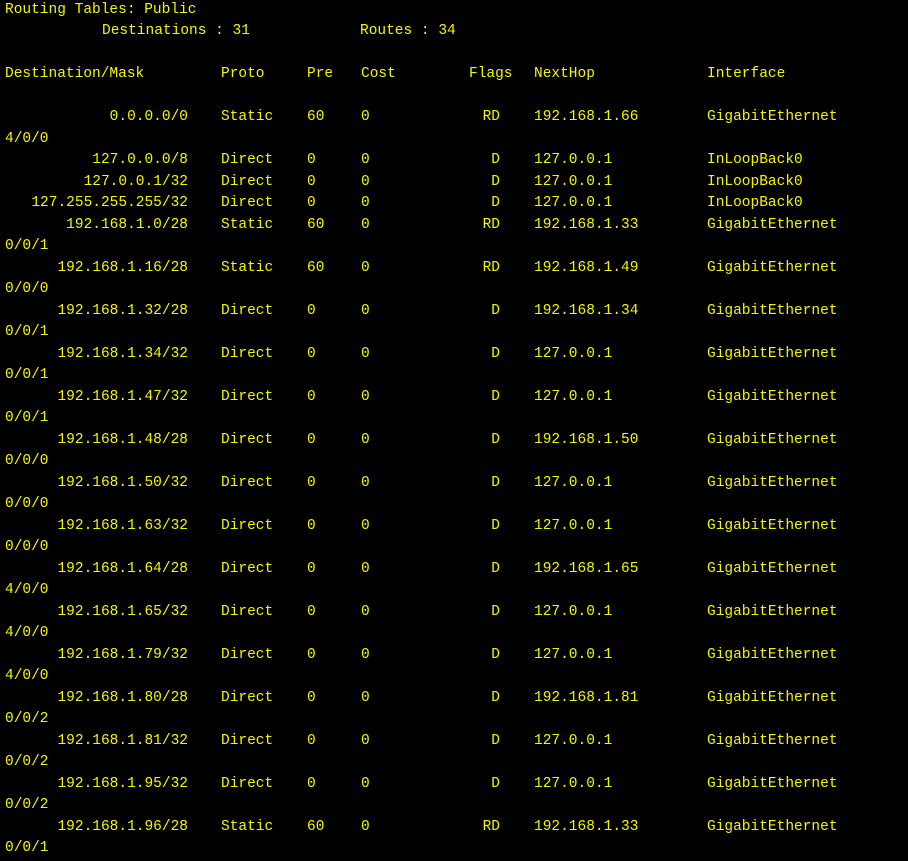 This screenshot has width=908, height=861. What do you see at coordinates (122, 439) in the screenshot?
I see `route-destination: 192.168.1.48/28` at bounding box center [122, 439].